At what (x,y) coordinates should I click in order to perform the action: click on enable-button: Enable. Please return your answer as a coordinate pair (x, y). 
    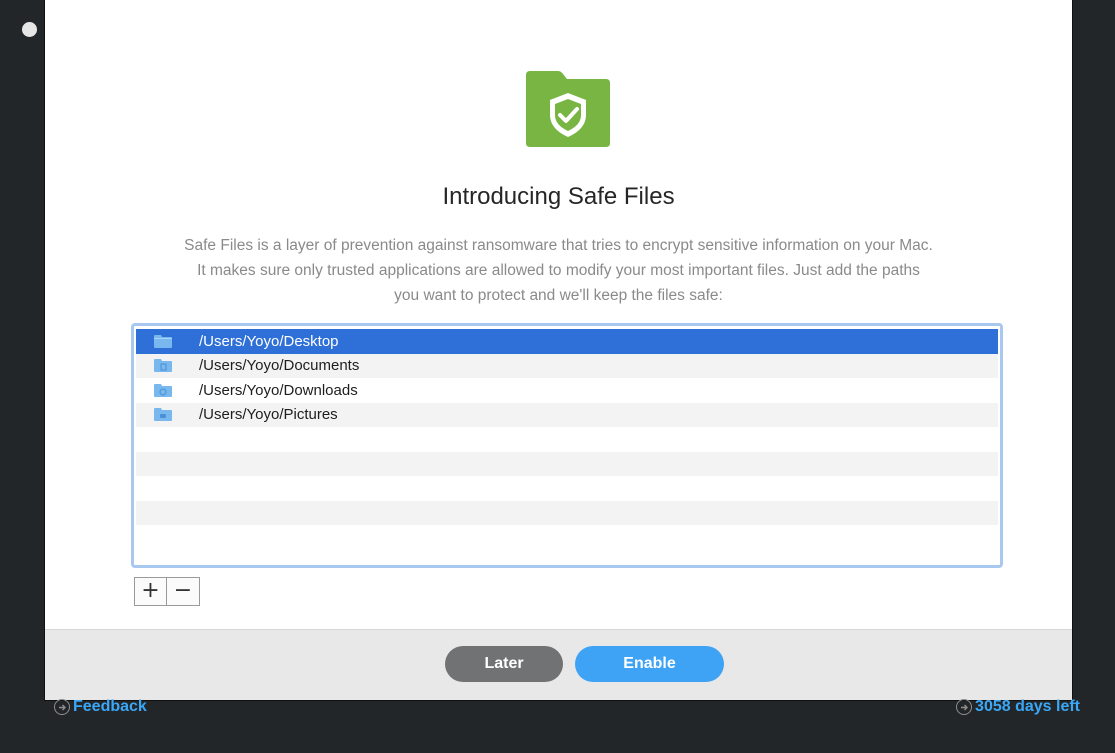
    Looking at the image, I should click on (649, 664).